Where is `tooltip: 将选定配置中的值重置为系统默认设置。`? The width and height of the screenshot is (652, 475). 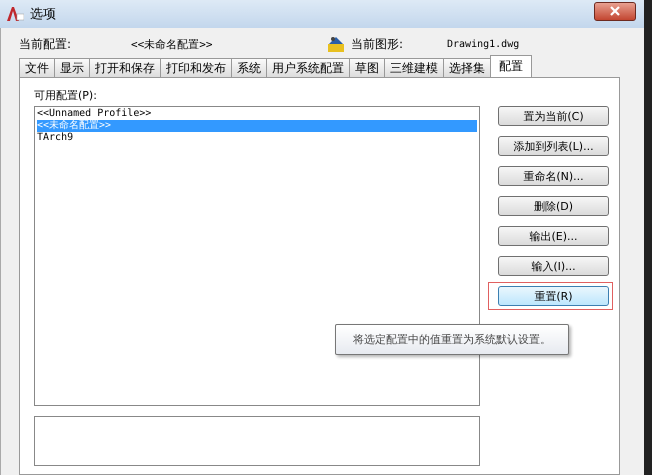
tooltip: 将选定配置中的值重置为系统默认设置。 is located at coordinates (452, 339).